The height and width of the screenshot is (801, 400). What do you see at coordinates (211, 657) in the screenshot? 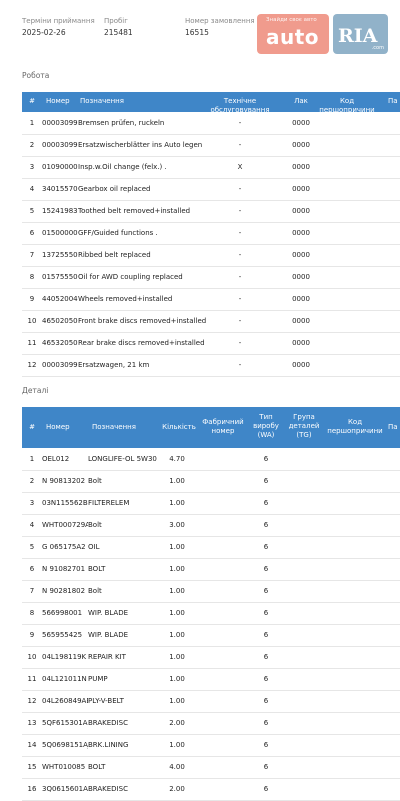
I see `parts-table-row: 10 04L198119K REPAIR KIT 1.00 6` at bounding box center [211, 657].